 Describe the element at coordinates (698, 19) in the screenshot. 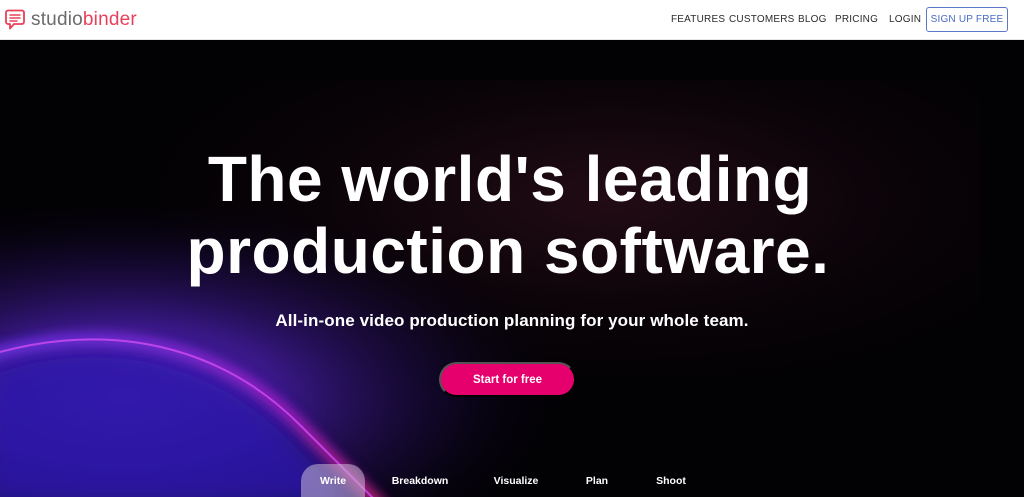

I see `nav-link-features: FEATURES` at that location.